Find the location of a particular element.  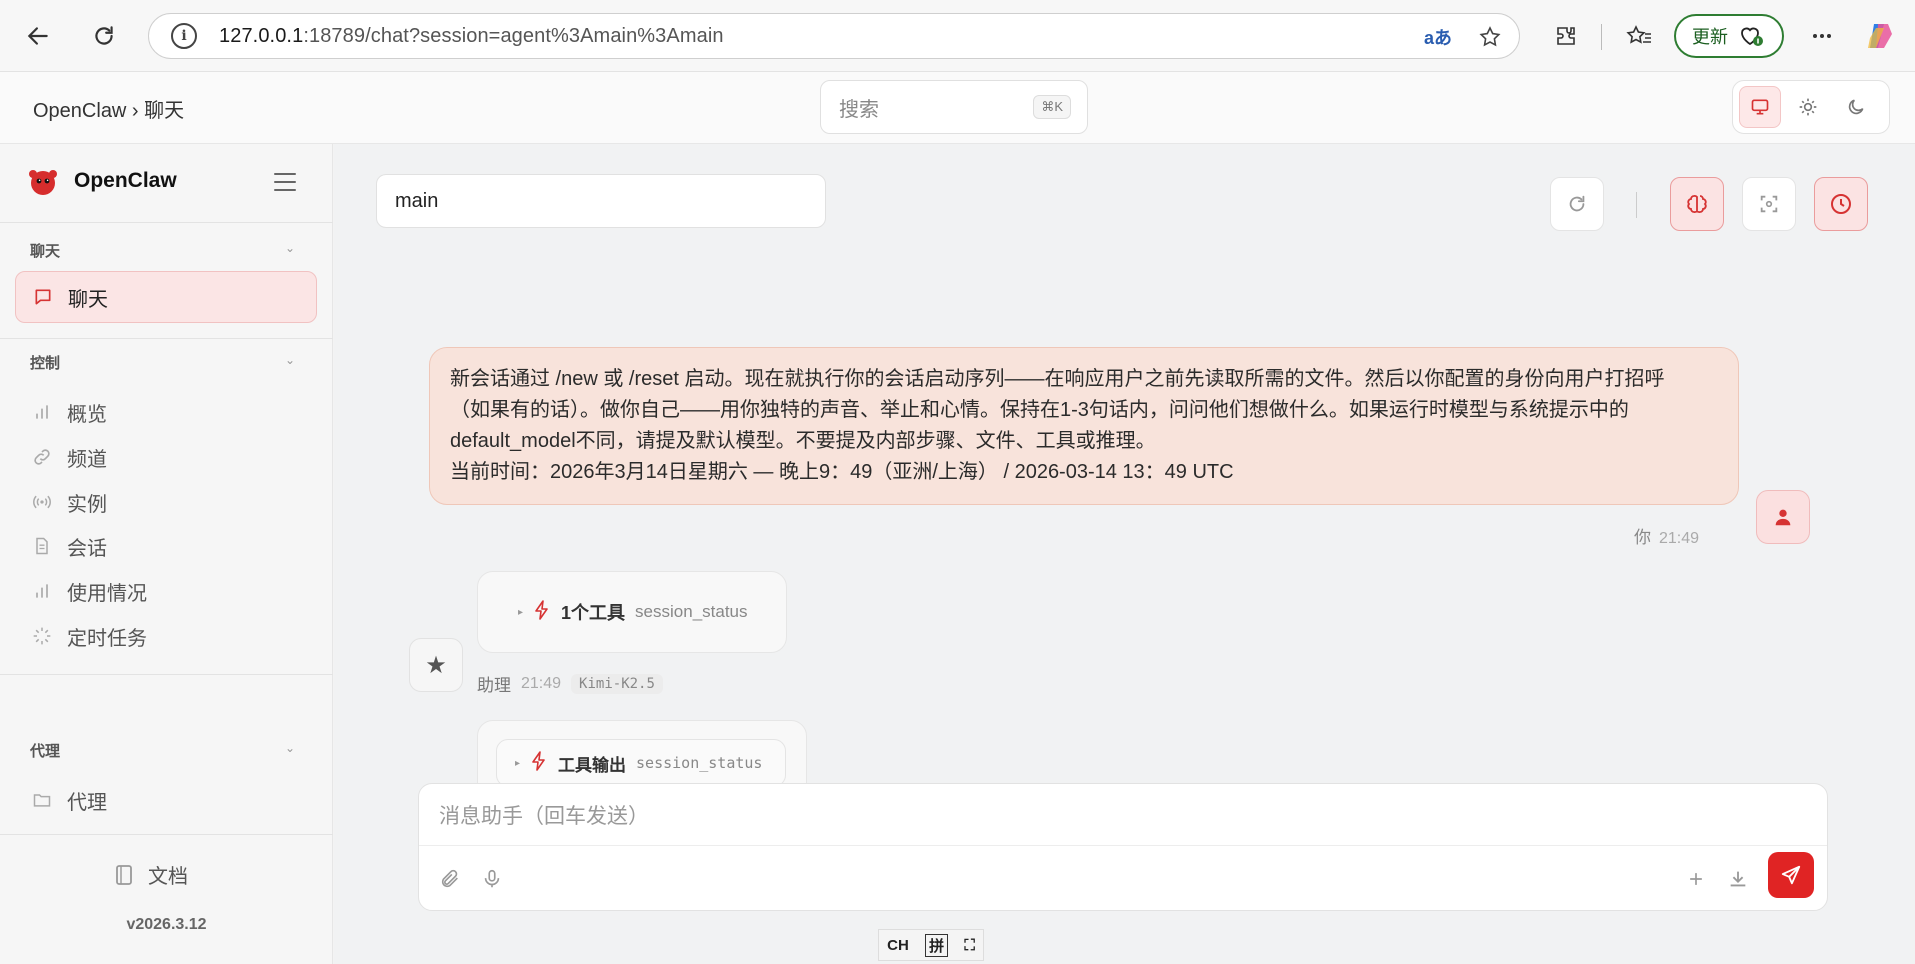

assistant-avatar: ★ is located at coordinates (436, 665).